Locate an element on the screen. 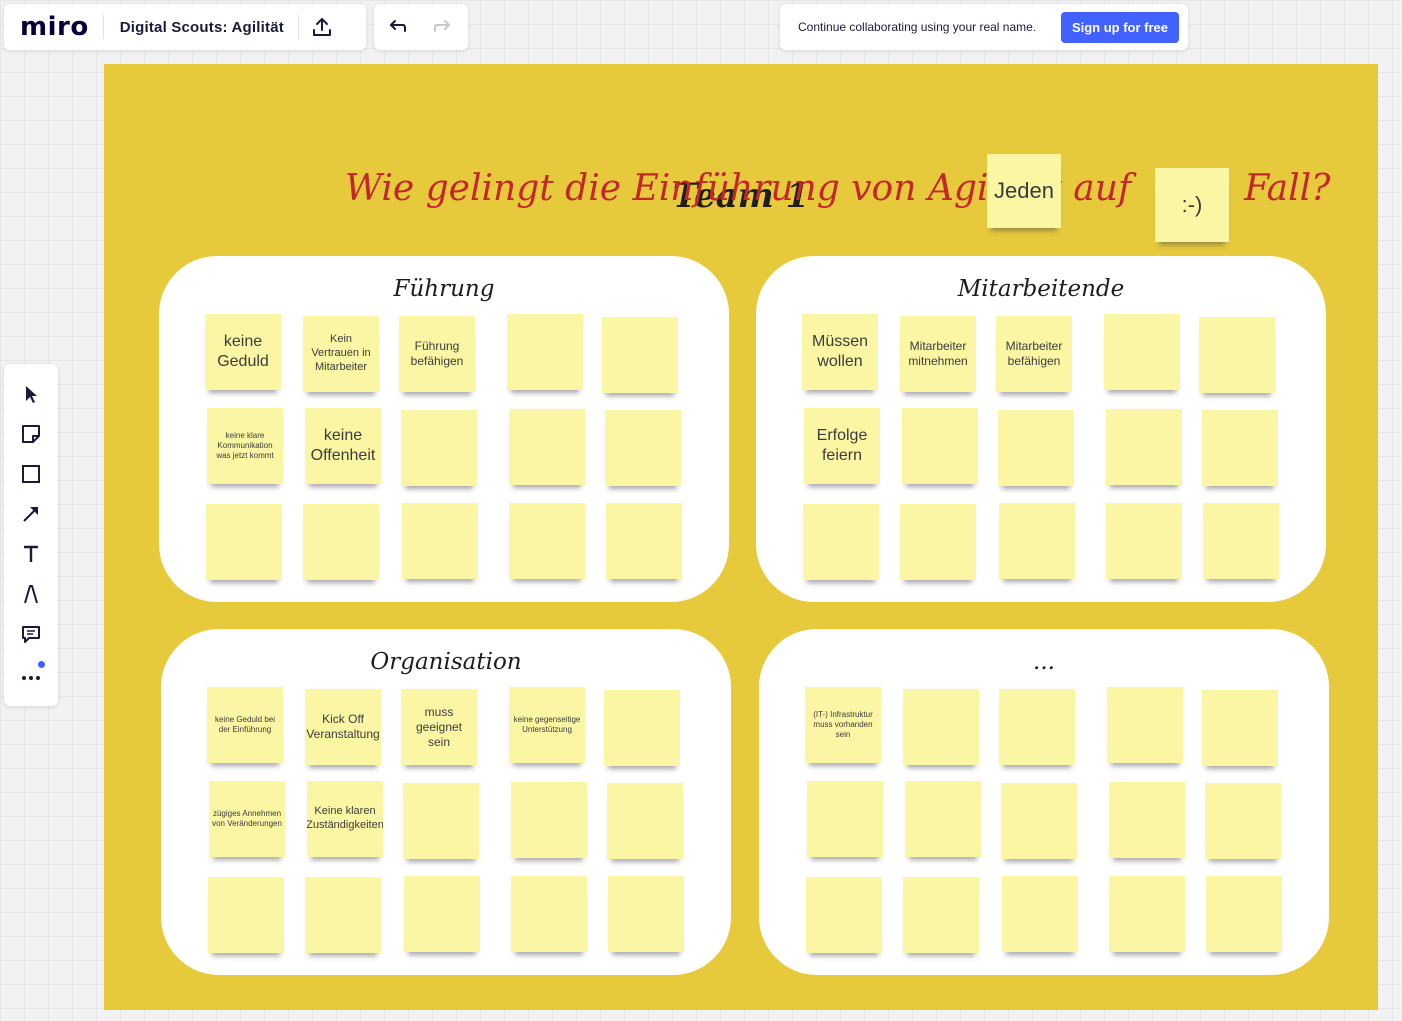 This screenshot has width=1402, height=1021. question-part-2: Fall? is located at coordinates (1287, 188).